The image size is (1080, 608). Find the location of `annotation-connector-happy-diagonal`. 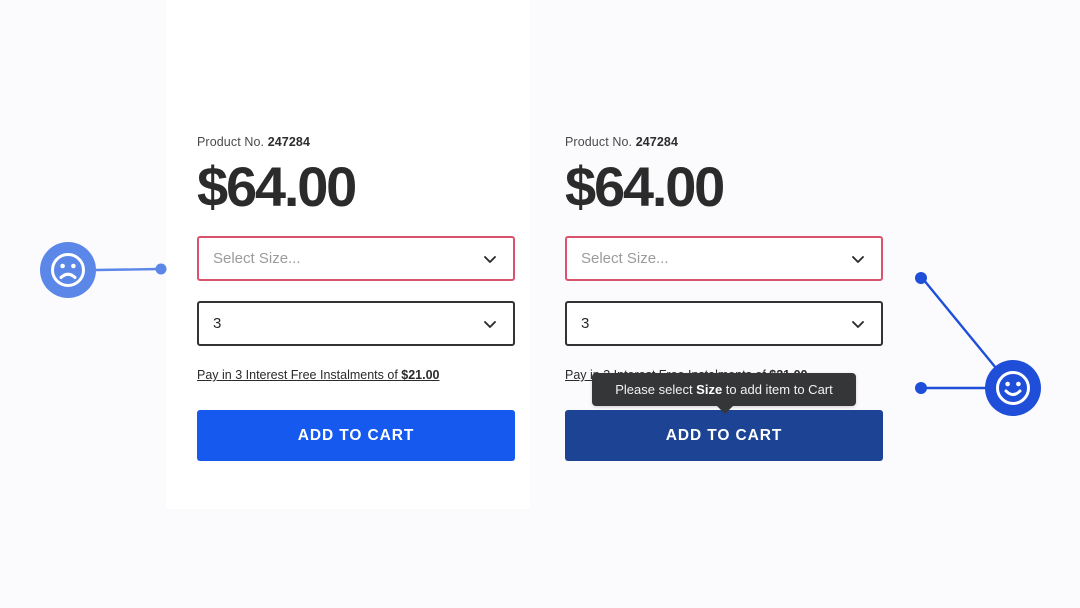

annotation-connector-happy-diagonal is located at coordinates (964, 329).